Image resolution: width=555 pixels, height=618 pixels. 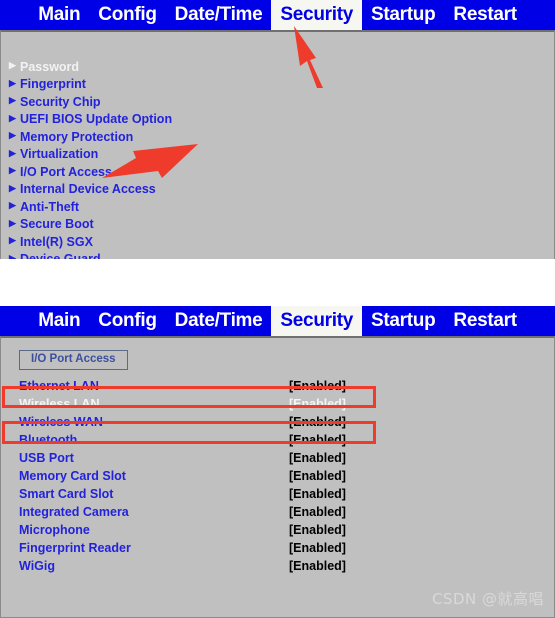 I want to click on sidebar-item-label: UEFI BIOS Update Option, so click(x=96, y=119).